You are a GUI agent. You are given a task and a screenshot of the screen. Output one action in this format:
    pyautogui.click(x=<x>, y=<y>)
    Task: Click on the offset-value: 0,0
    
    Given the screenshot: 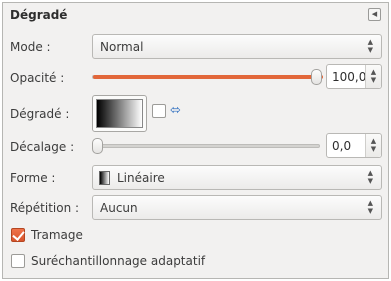 What is the action you would take?
    pyautogui.click(x=342, y=146)
    